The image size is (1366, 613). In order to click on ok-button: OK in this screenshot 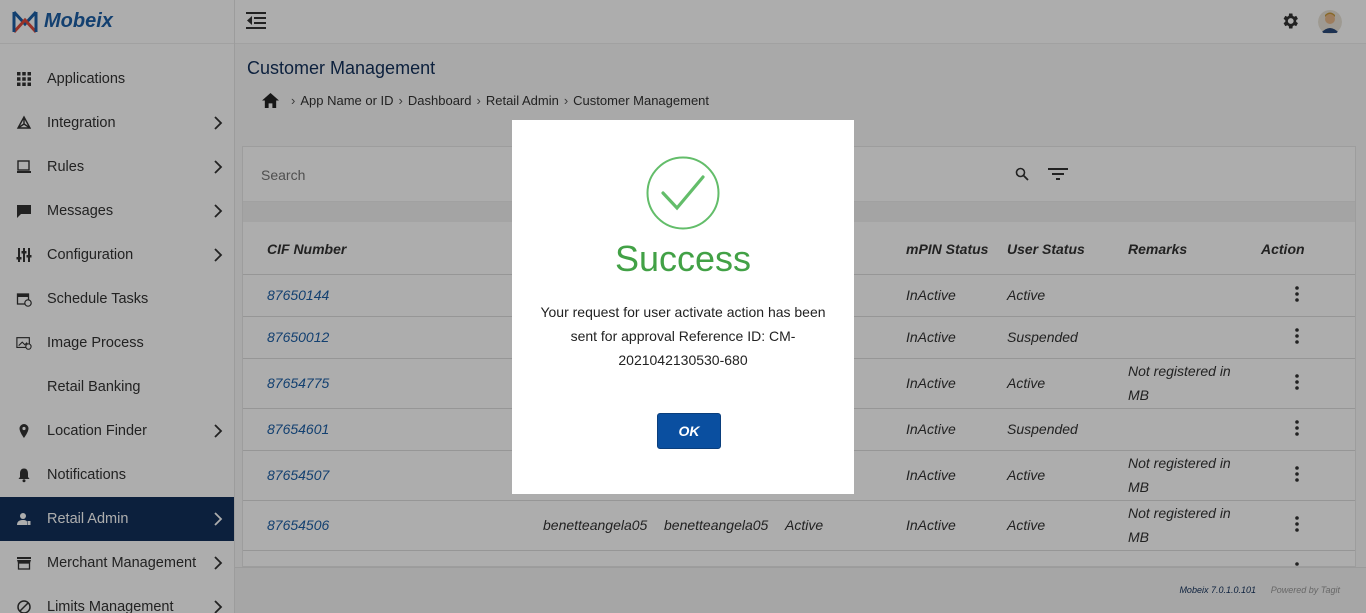, I will do `click(689, 431)`.